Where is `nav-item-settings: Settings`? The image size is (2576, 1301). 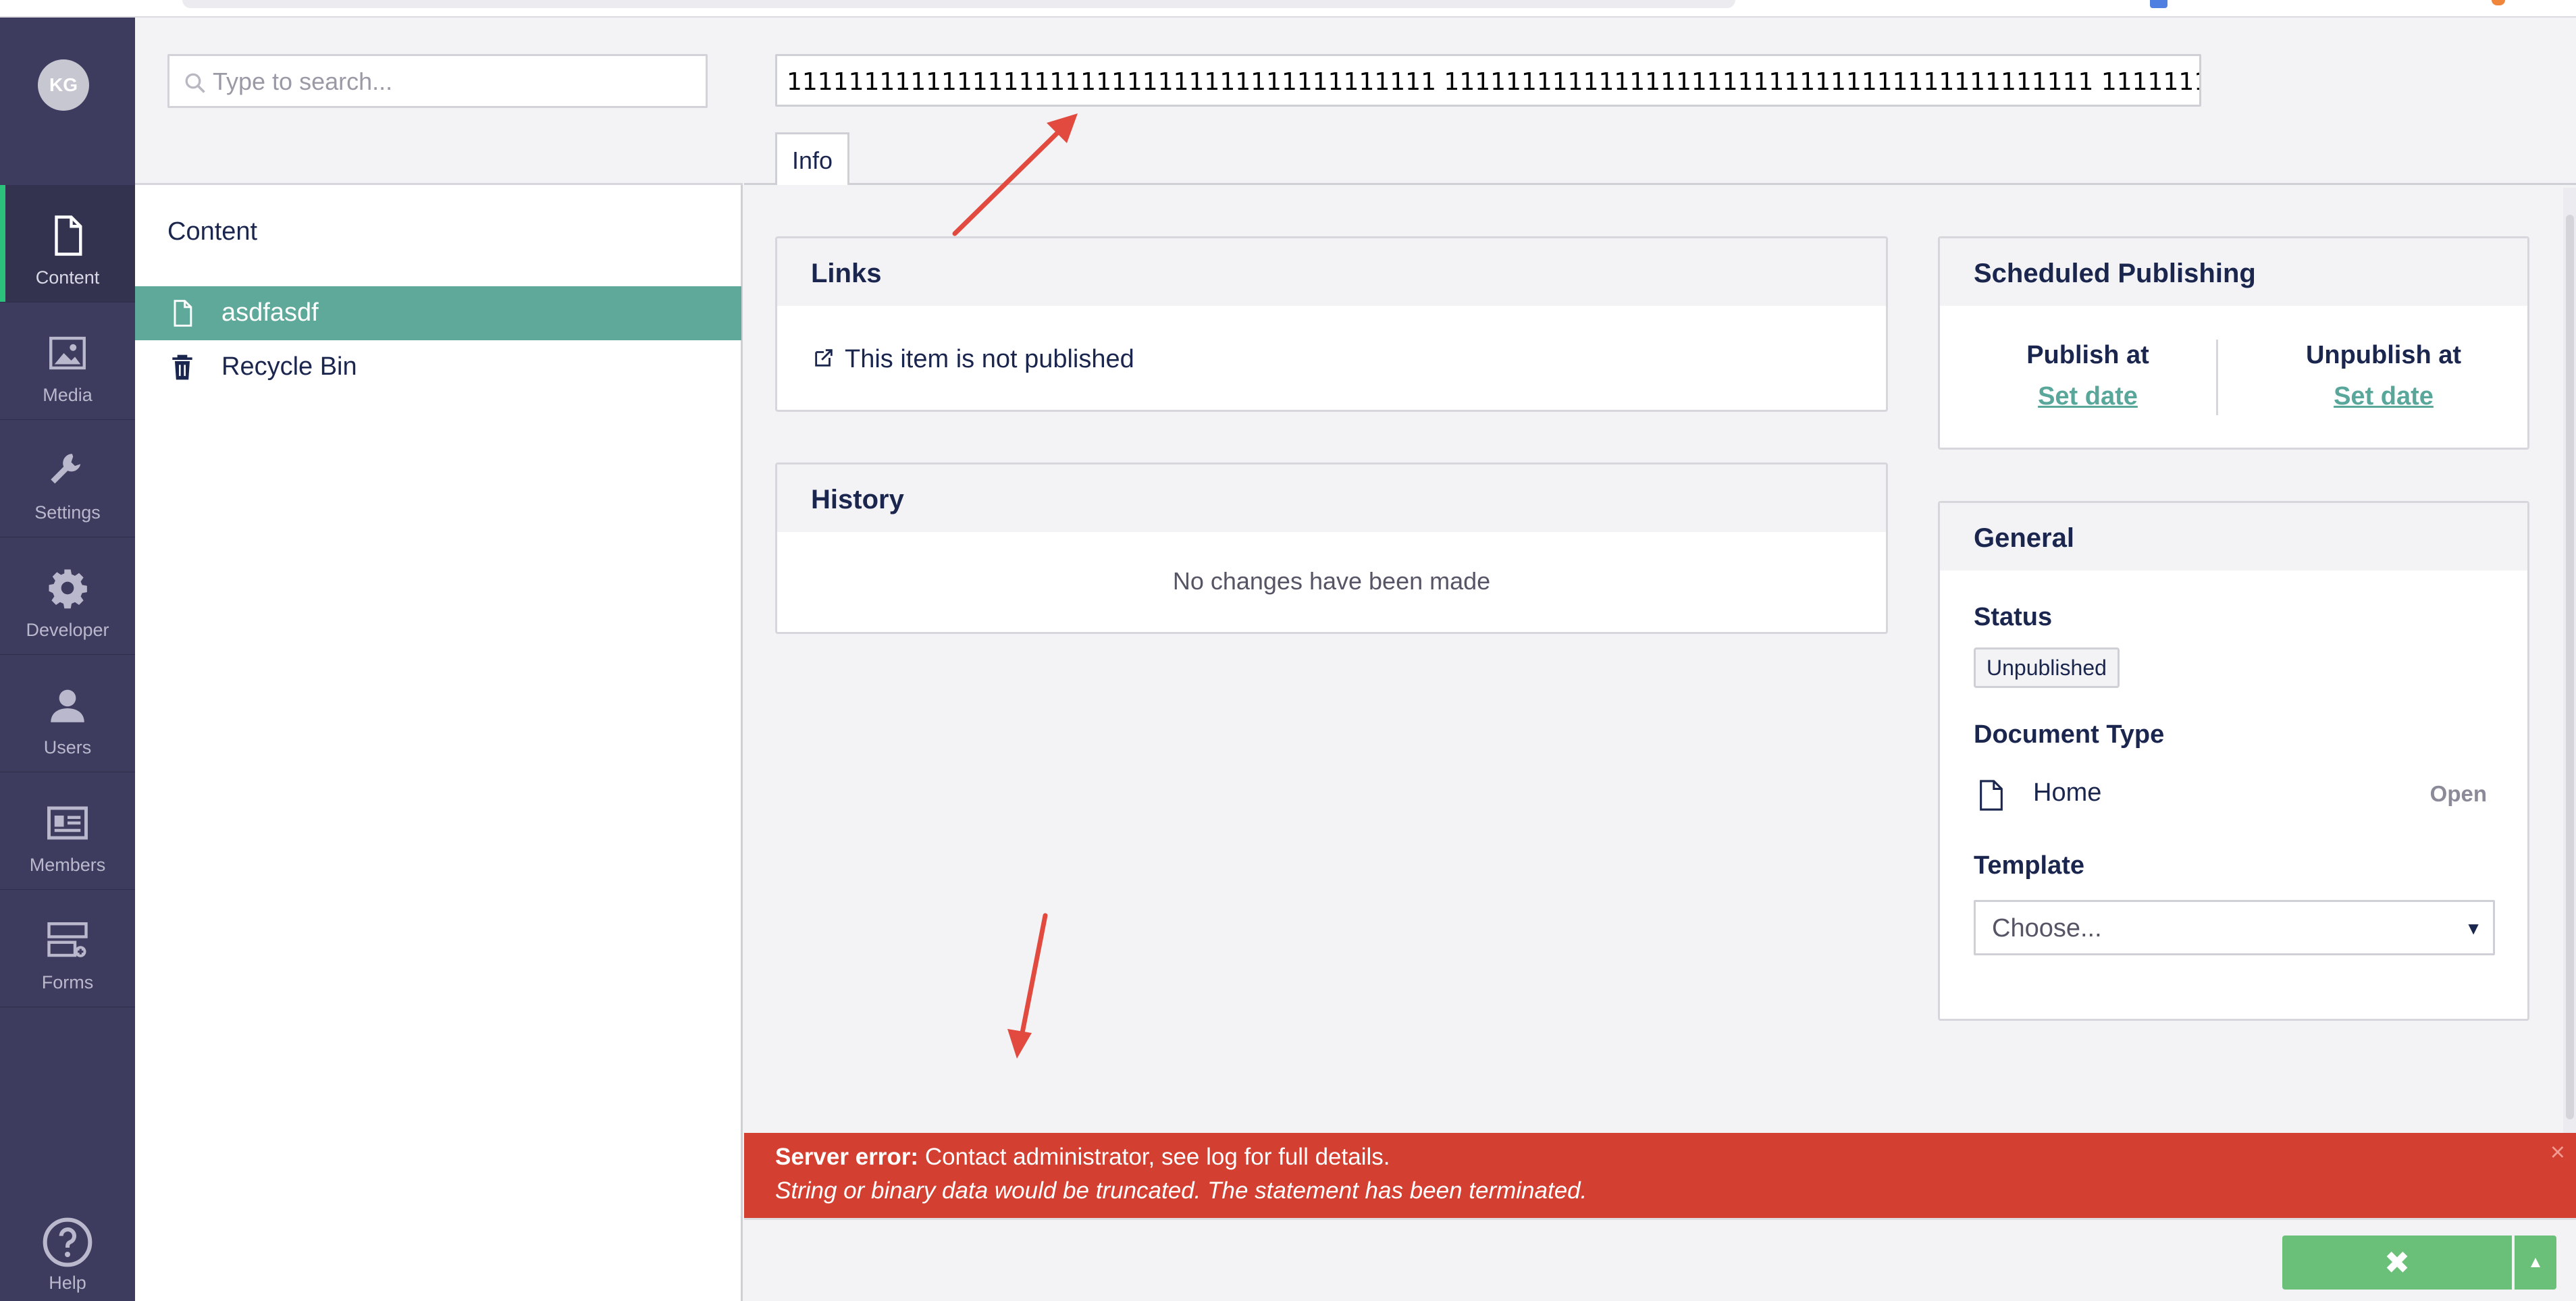 nav-item-settings: Settings is located at coordinates (67, 478).